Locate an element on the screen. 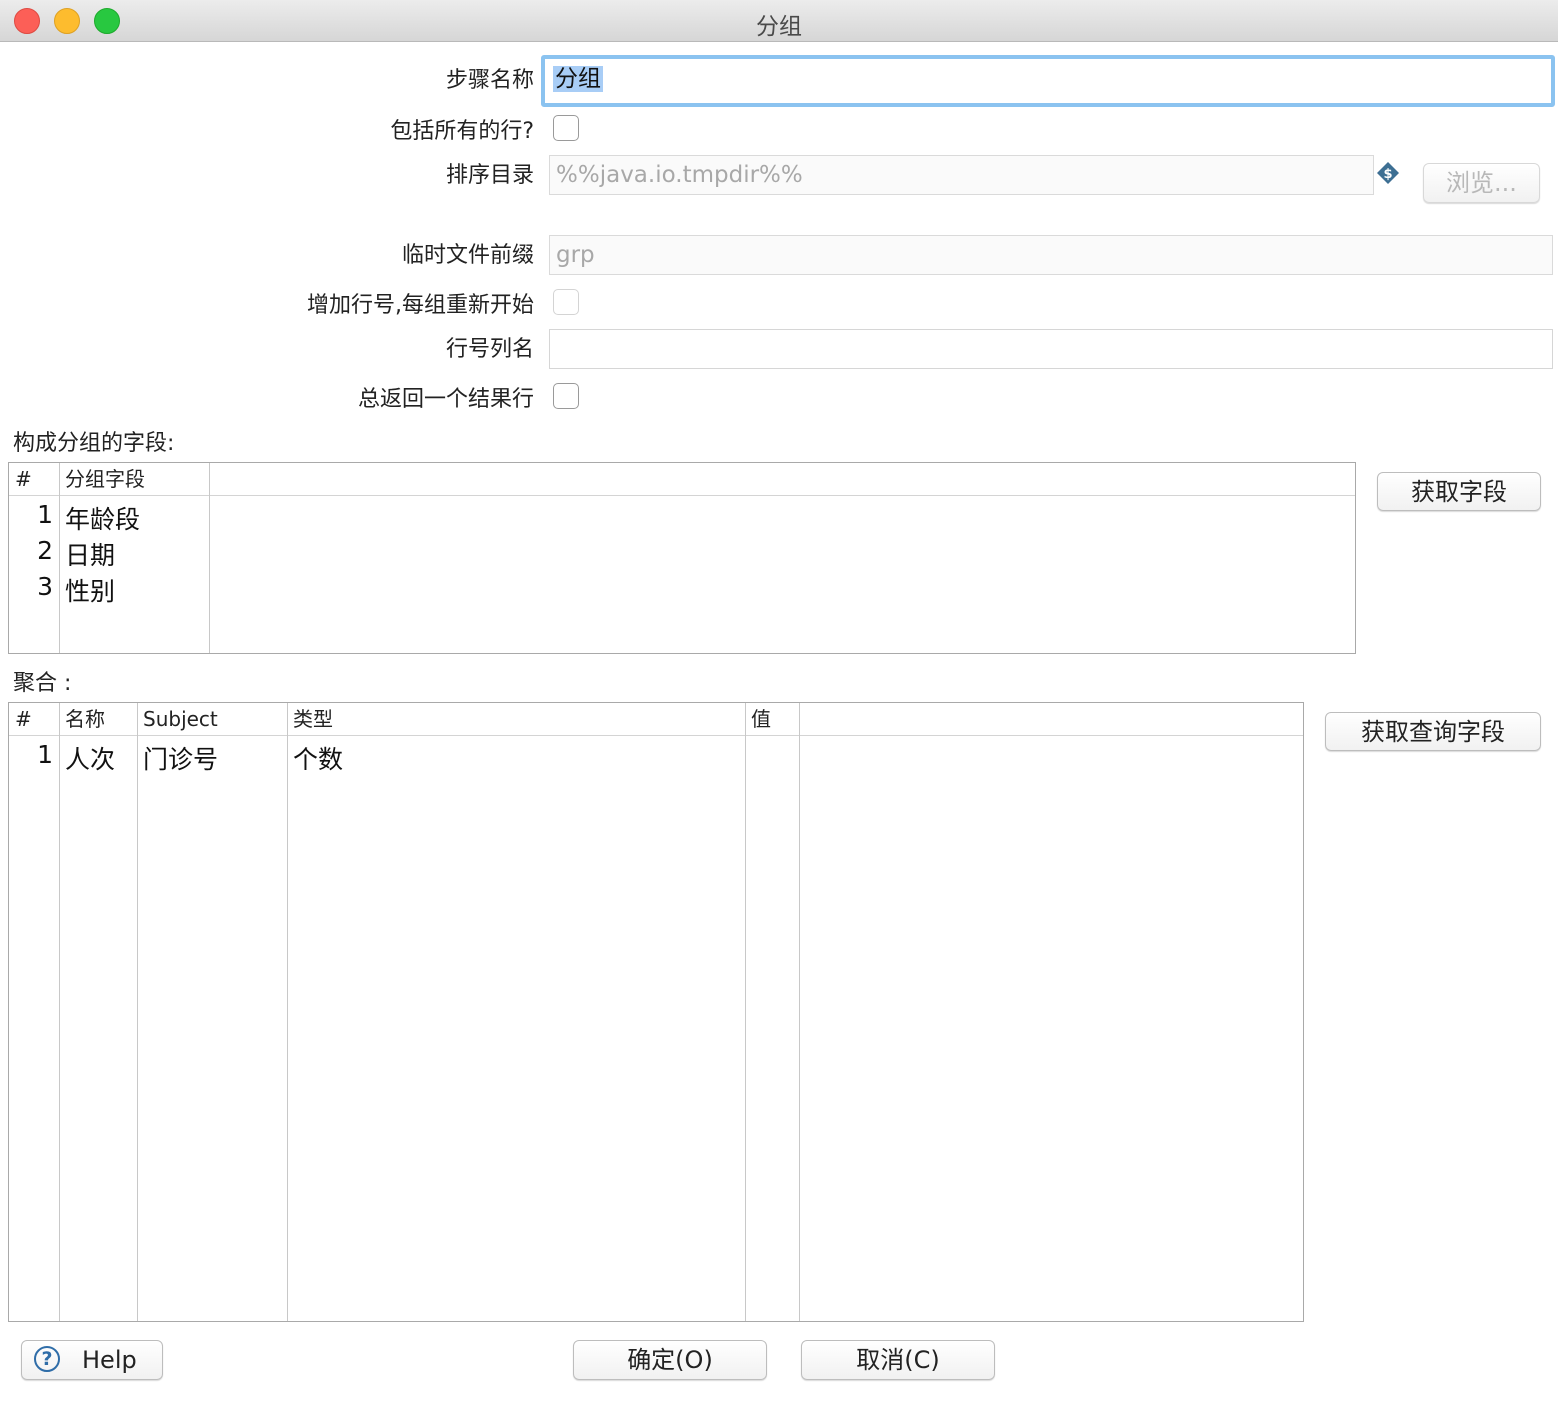 The height and width of the screenshot is (1408, 1558). help-button: ? Help is located at coordinates (92, 1360).